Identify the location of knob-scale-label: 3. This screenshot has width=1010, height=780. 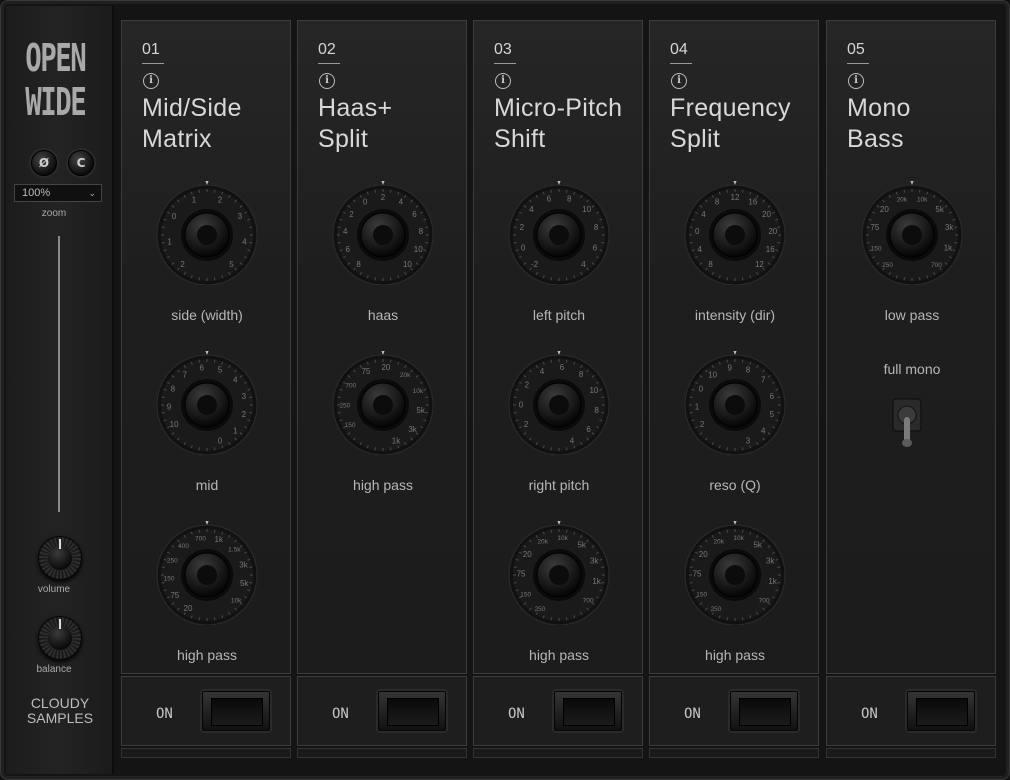
(748, 441).